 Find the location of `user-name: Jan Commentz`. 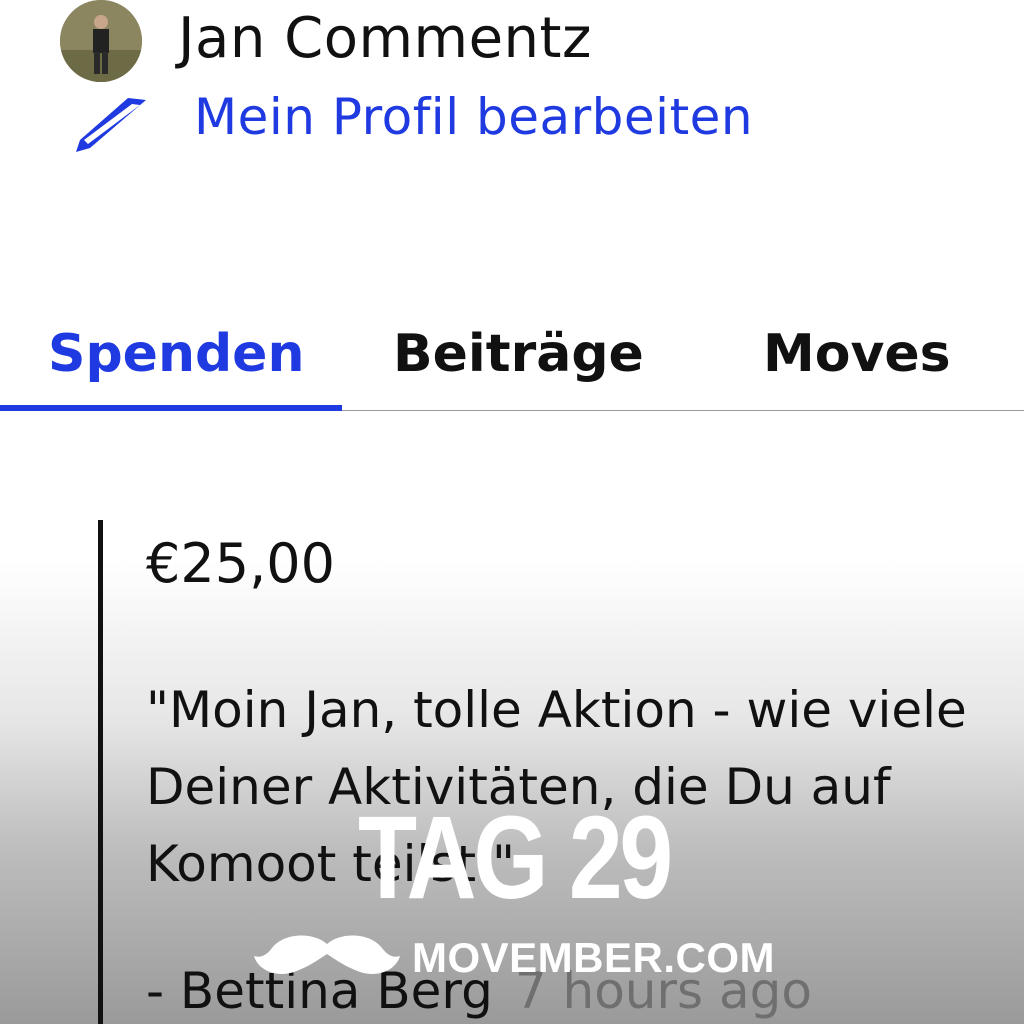

user-name: Jan Commentz is located at coordinates (385, 38).